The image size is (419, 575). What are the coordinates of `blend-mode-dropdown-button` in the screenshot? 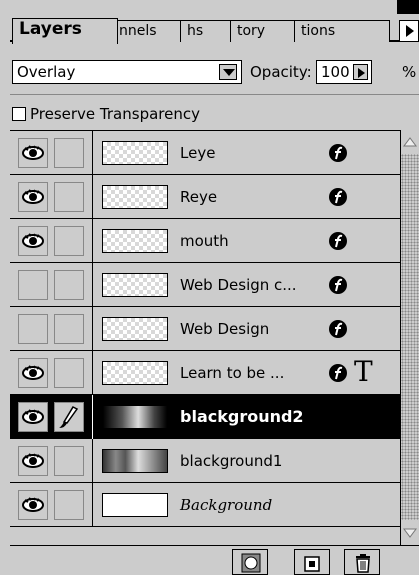 It's located at (228, 72).